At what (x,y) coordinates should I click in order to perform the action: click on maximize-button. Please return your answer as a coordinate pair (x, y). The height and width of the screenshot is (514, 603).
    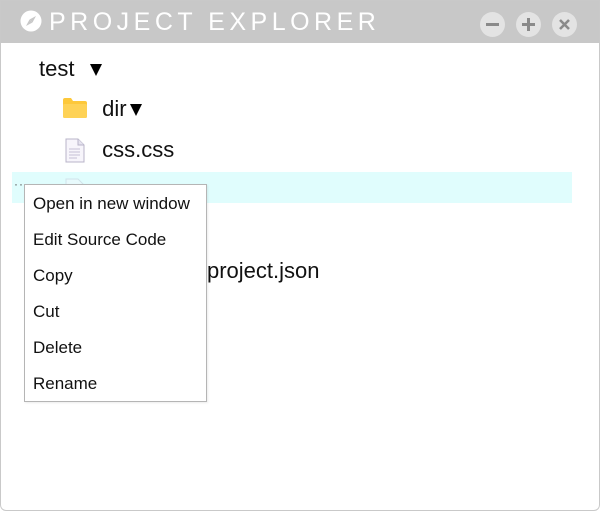
    Looking at the image, I should click on (528, 24).